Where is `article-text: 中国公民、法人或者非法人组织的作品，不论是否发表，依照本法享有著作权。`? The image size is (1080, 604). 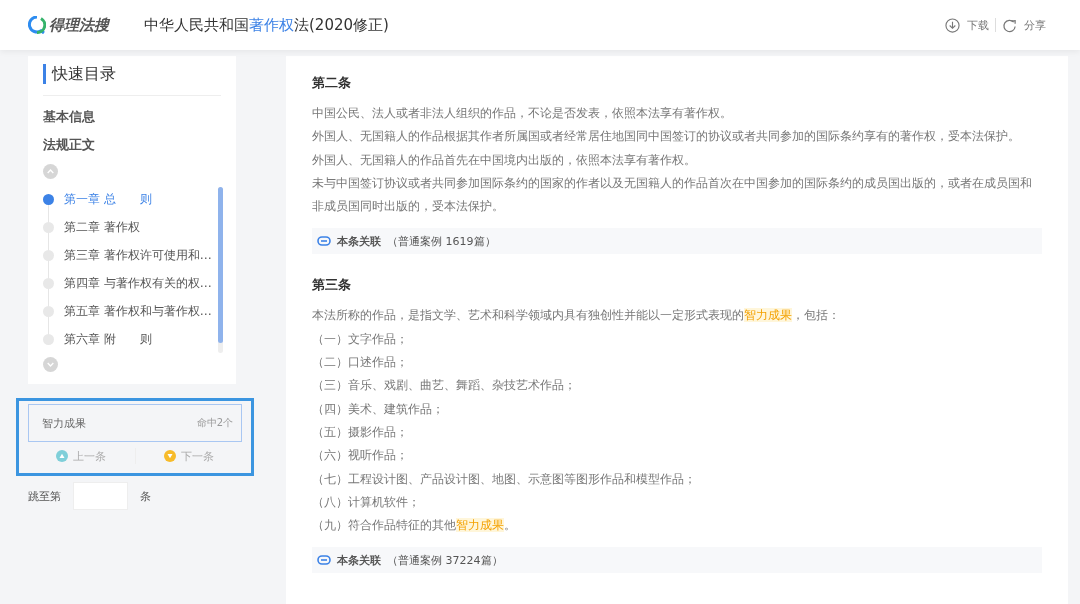 article-text: 中国公民、法人或者非法人组织的作品，不论是否发表，依照本法享有著作权。 is located at coordinates (523, 113).